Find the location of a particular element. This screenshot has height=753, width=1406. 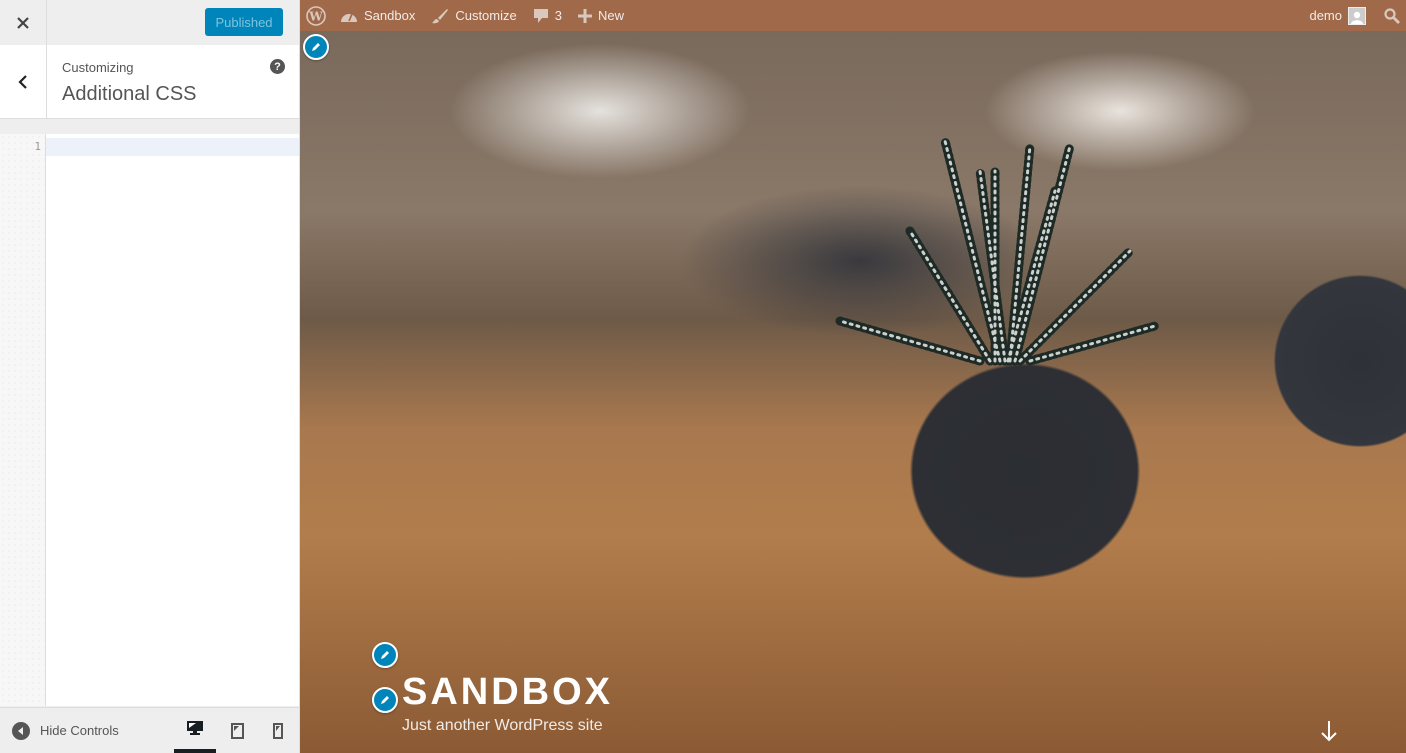

adminbar-site-name: Sandbox is located at coordinates (377, 15).